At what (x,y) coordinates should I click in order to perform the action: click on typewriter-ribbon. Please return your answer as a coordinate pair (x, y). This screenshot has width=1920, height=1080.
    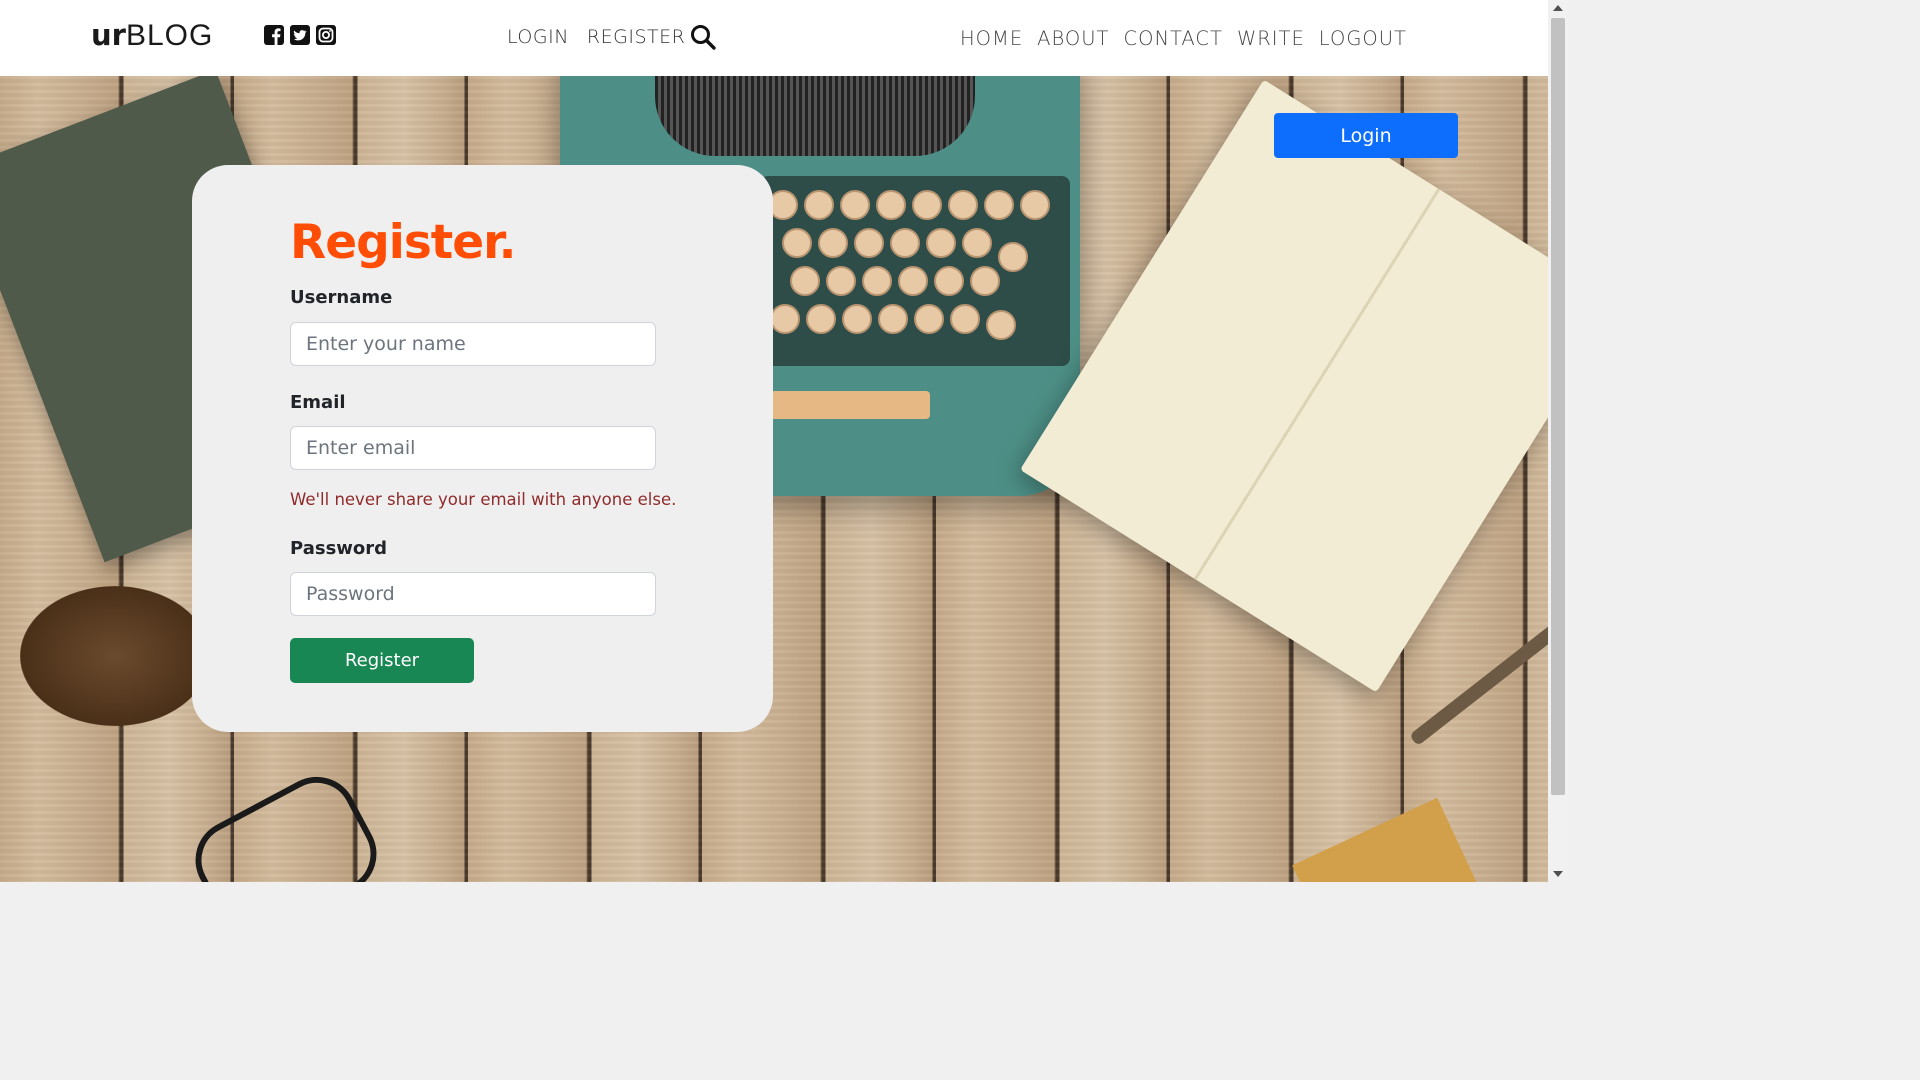
    Looking at the image, I should click on (815, 116).